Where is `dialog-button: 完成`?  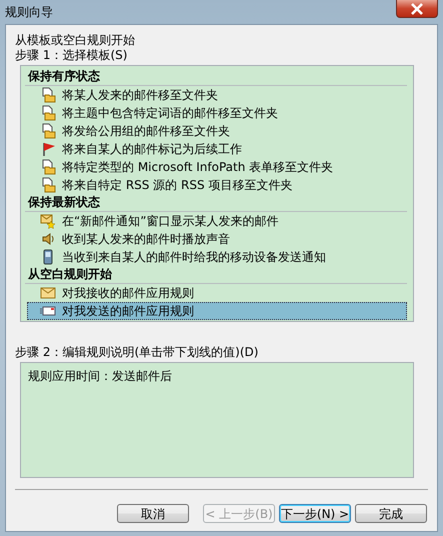
dialog-button: 完成 is located at coordinates (391, 513).